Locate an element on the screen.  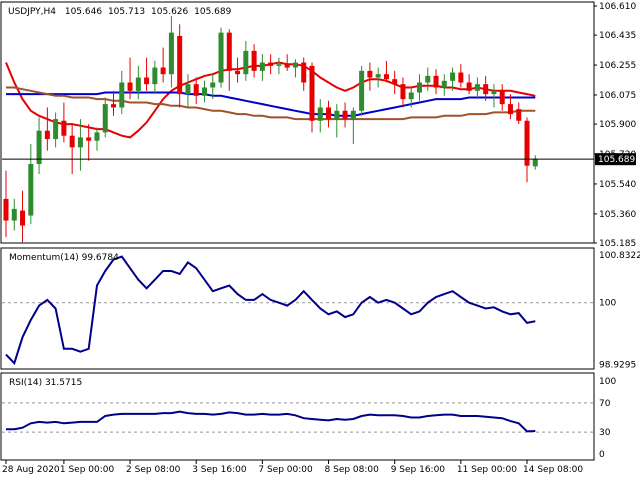
rsi-tick-label: 70 is located at coordinates (605, 404).